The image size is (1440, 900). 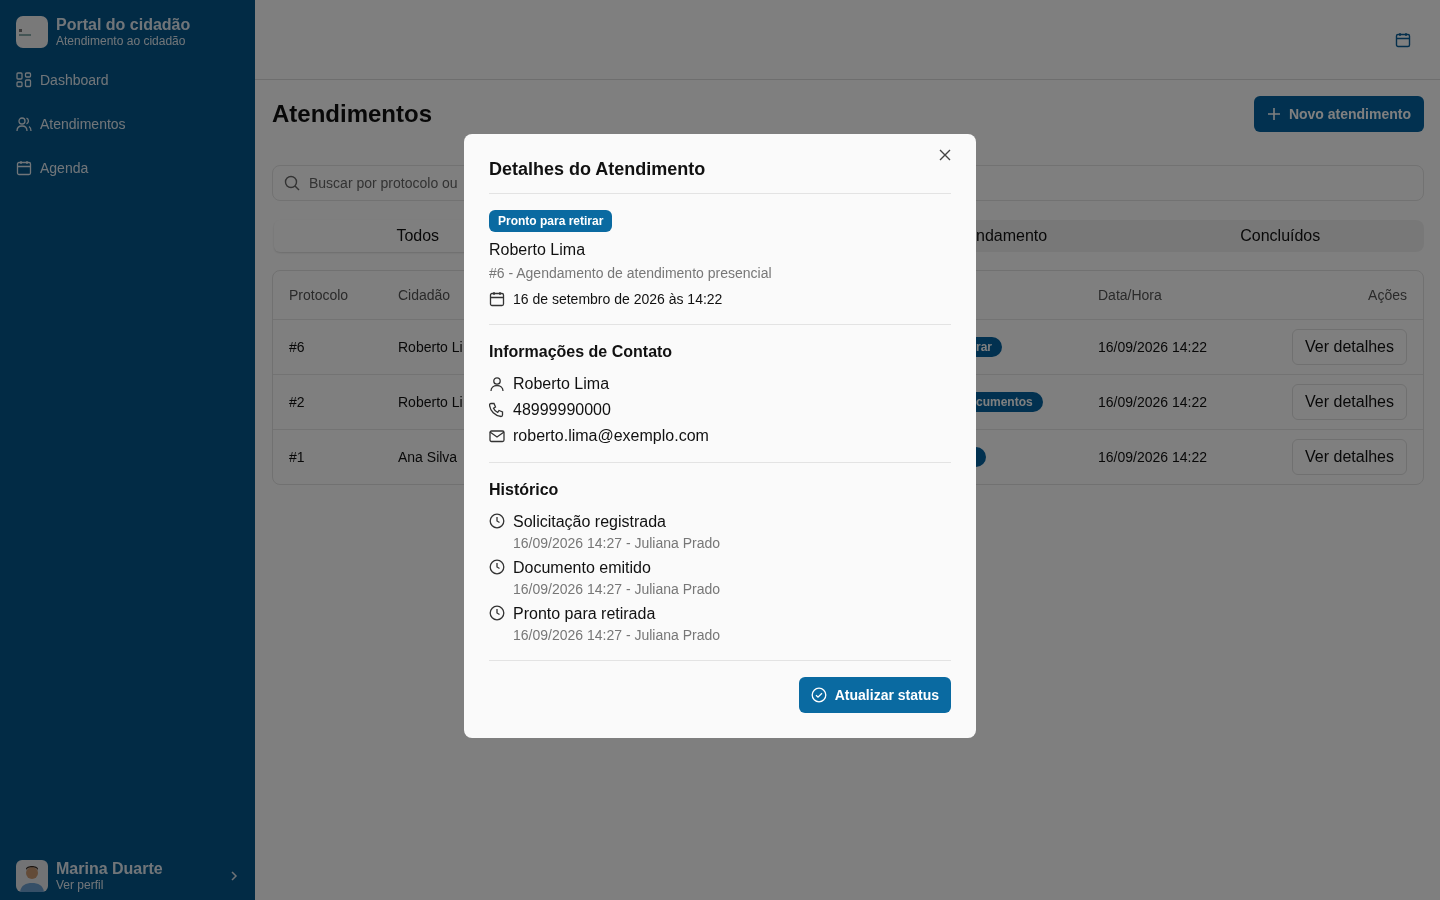 I want to click on person-icon, so click(x=497, y=384).